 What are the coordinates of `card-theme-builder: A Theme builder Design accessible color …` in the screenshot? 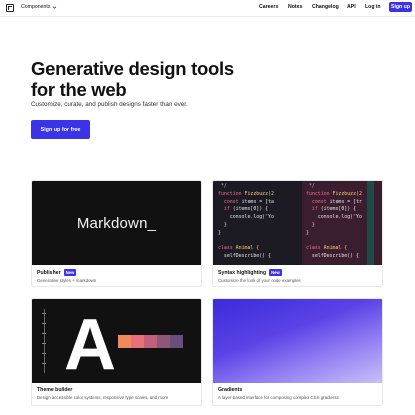 It's located at (116, 352).